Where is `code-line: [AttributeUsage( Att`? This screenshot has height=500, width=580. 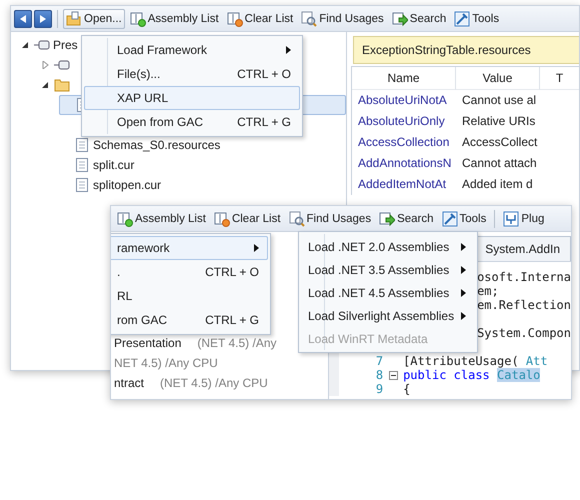
code-line: [AttributeUsage( Att is located at coordinates (475, 361).